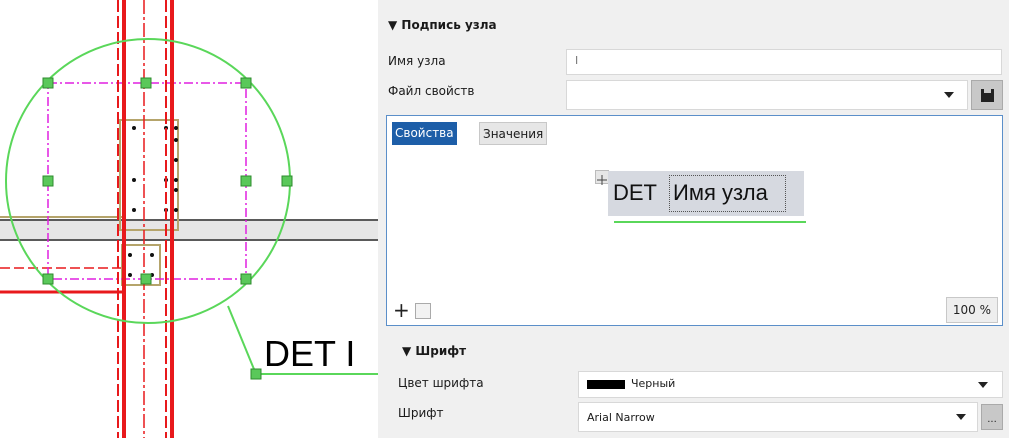 The image size is (1009, 442). Describe the element at coordinates (417, 61) in the screenshot. I see `node-name-label: Имя узла` at that location.